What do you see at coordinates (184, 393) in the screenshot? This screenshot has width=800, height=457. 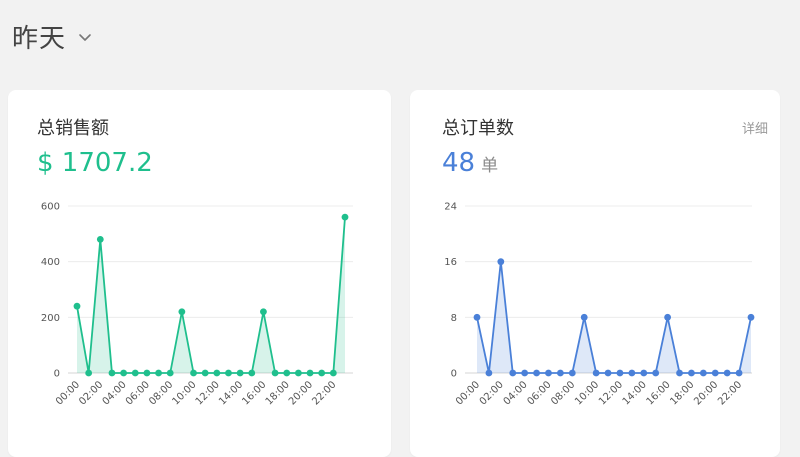 I see `sales-chart-x-tick-label: 10:00` at bounding box center [184, 393].